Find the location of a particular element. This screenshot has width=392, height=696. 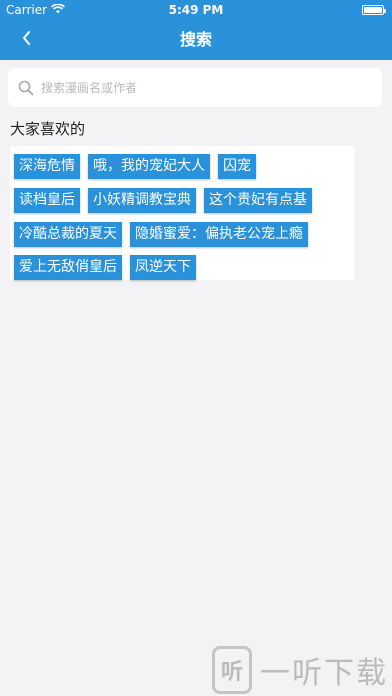

tag-row: 冷酷总裁的夏天 隐婚蜜爱：偏执老公宠上瘾 is located at coordinates (161, 234).